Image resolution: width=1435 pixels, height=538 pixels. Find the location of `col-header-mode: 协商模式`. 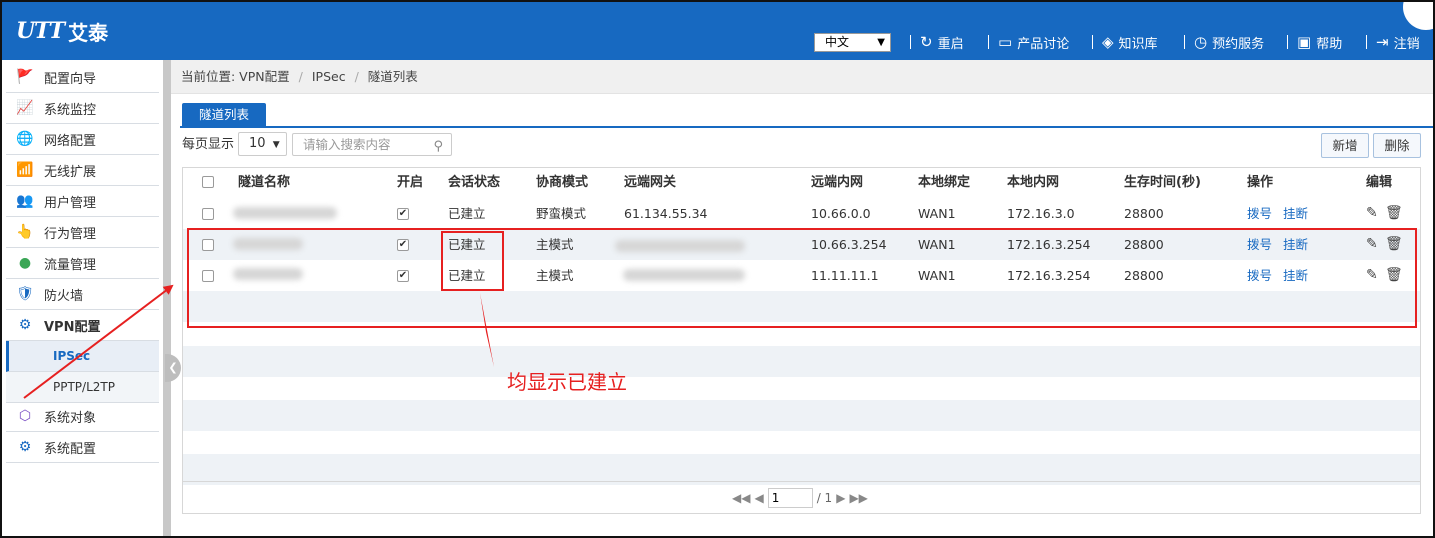

col-header-mode: 协商模式 is located at coordinates (562, 183).